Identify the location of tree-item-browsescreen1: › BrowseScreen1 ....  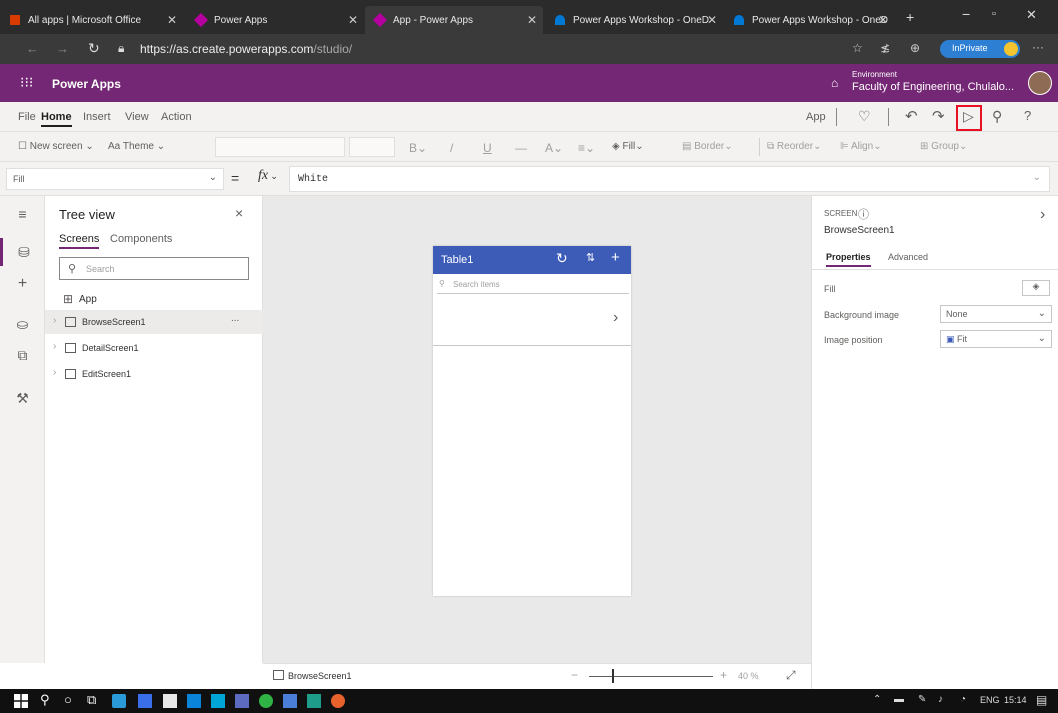
(154, 322).